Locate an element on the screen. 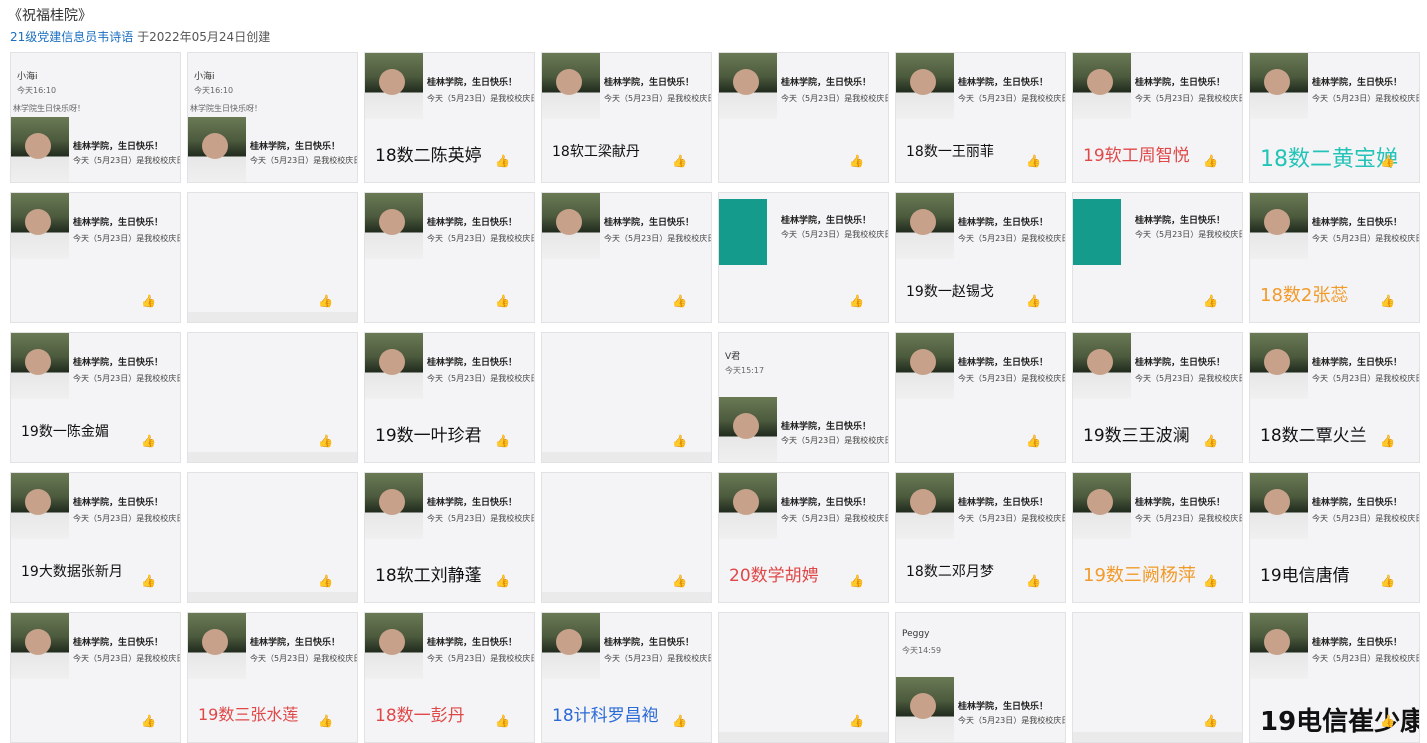 The height and width of the screenshot is (743, 1427). page-subline: 21级党建信息员韦诗语 于2022年05月24日创建 is located at coordinates (140, 36).